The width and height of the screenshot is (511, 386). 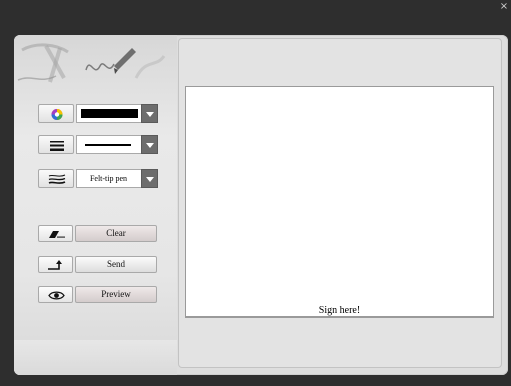 What do you see at coordinates (95, 357) in the screenshot?
I see `sidebar-footer` at bounding box center [95, 357].